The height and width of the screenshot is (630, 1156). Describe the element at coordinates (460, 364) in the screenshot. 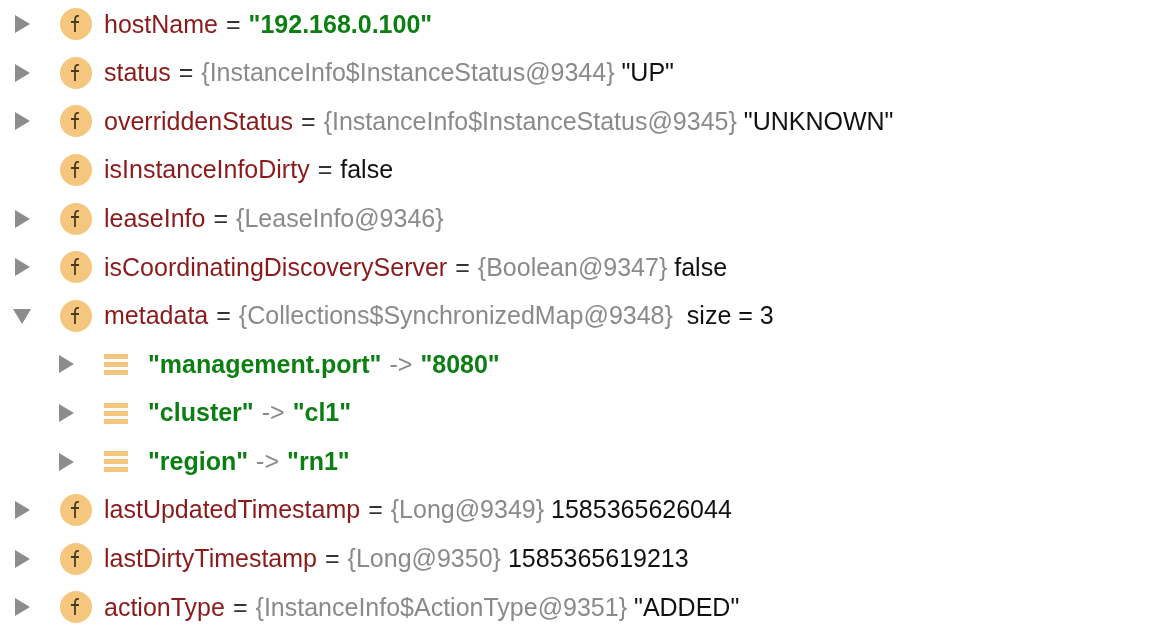

I see `value-text: "8080"` at that location.